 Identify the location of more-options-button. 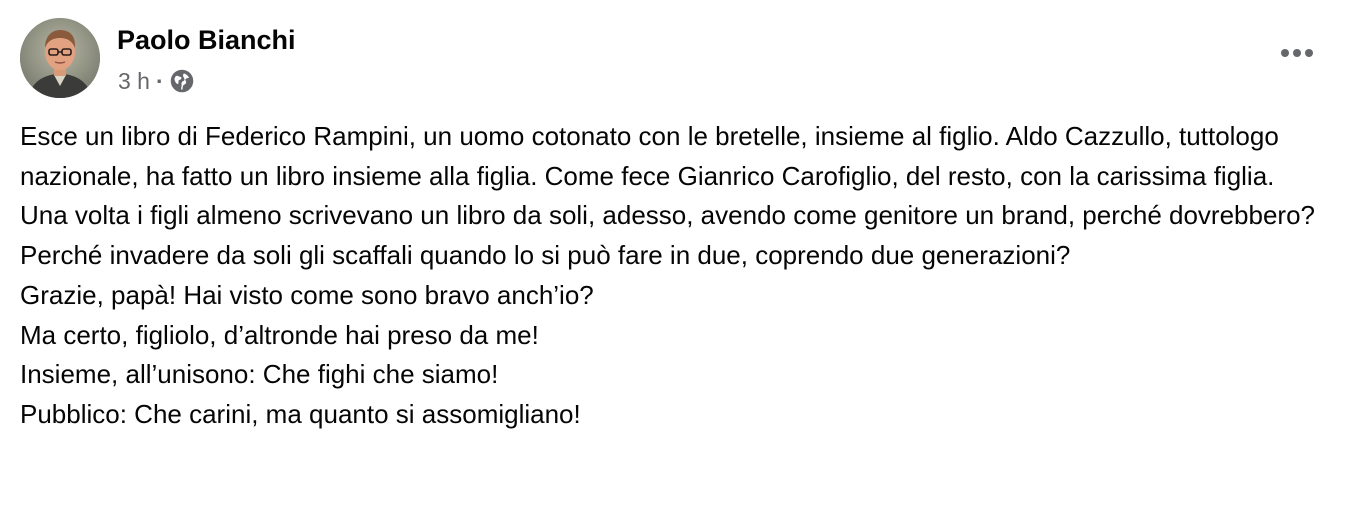
(1297, 54).